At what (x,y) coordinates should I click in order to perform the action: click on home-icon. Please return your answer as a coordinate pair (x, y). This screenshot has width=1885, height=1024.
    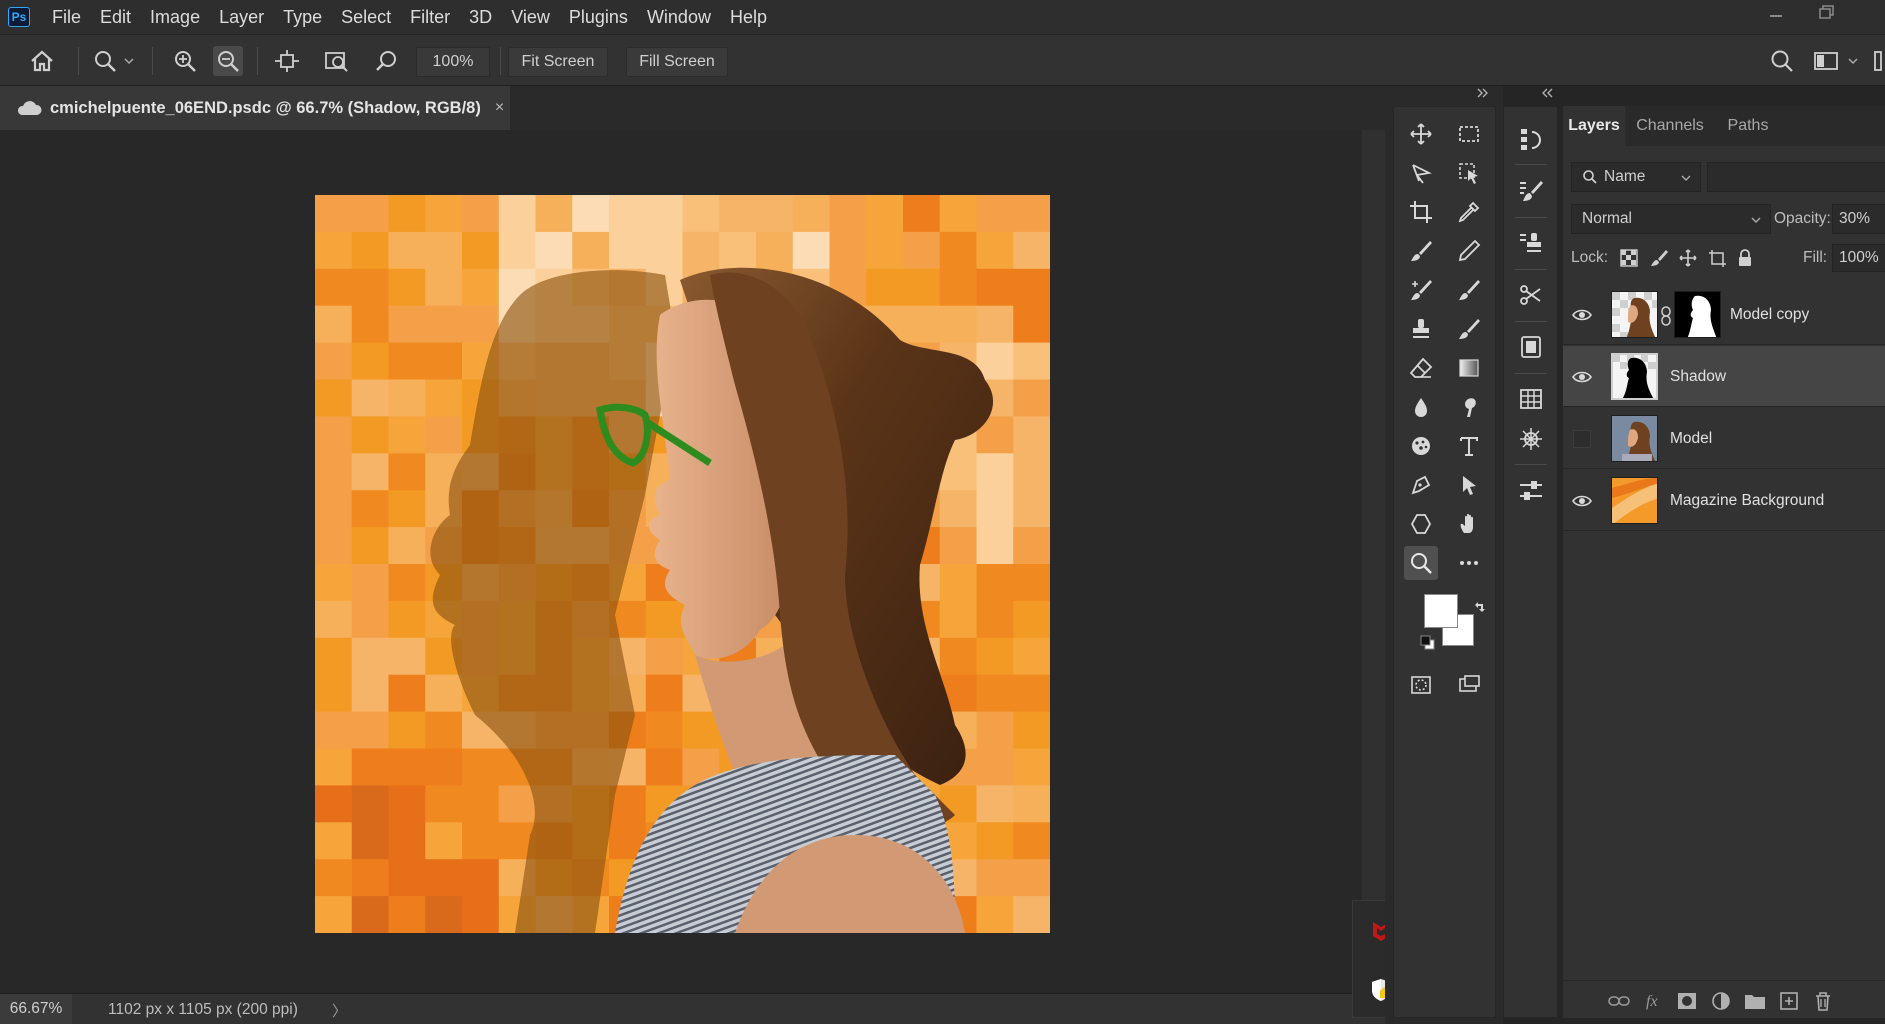
    Looking at the image, I should click on (42, 61).